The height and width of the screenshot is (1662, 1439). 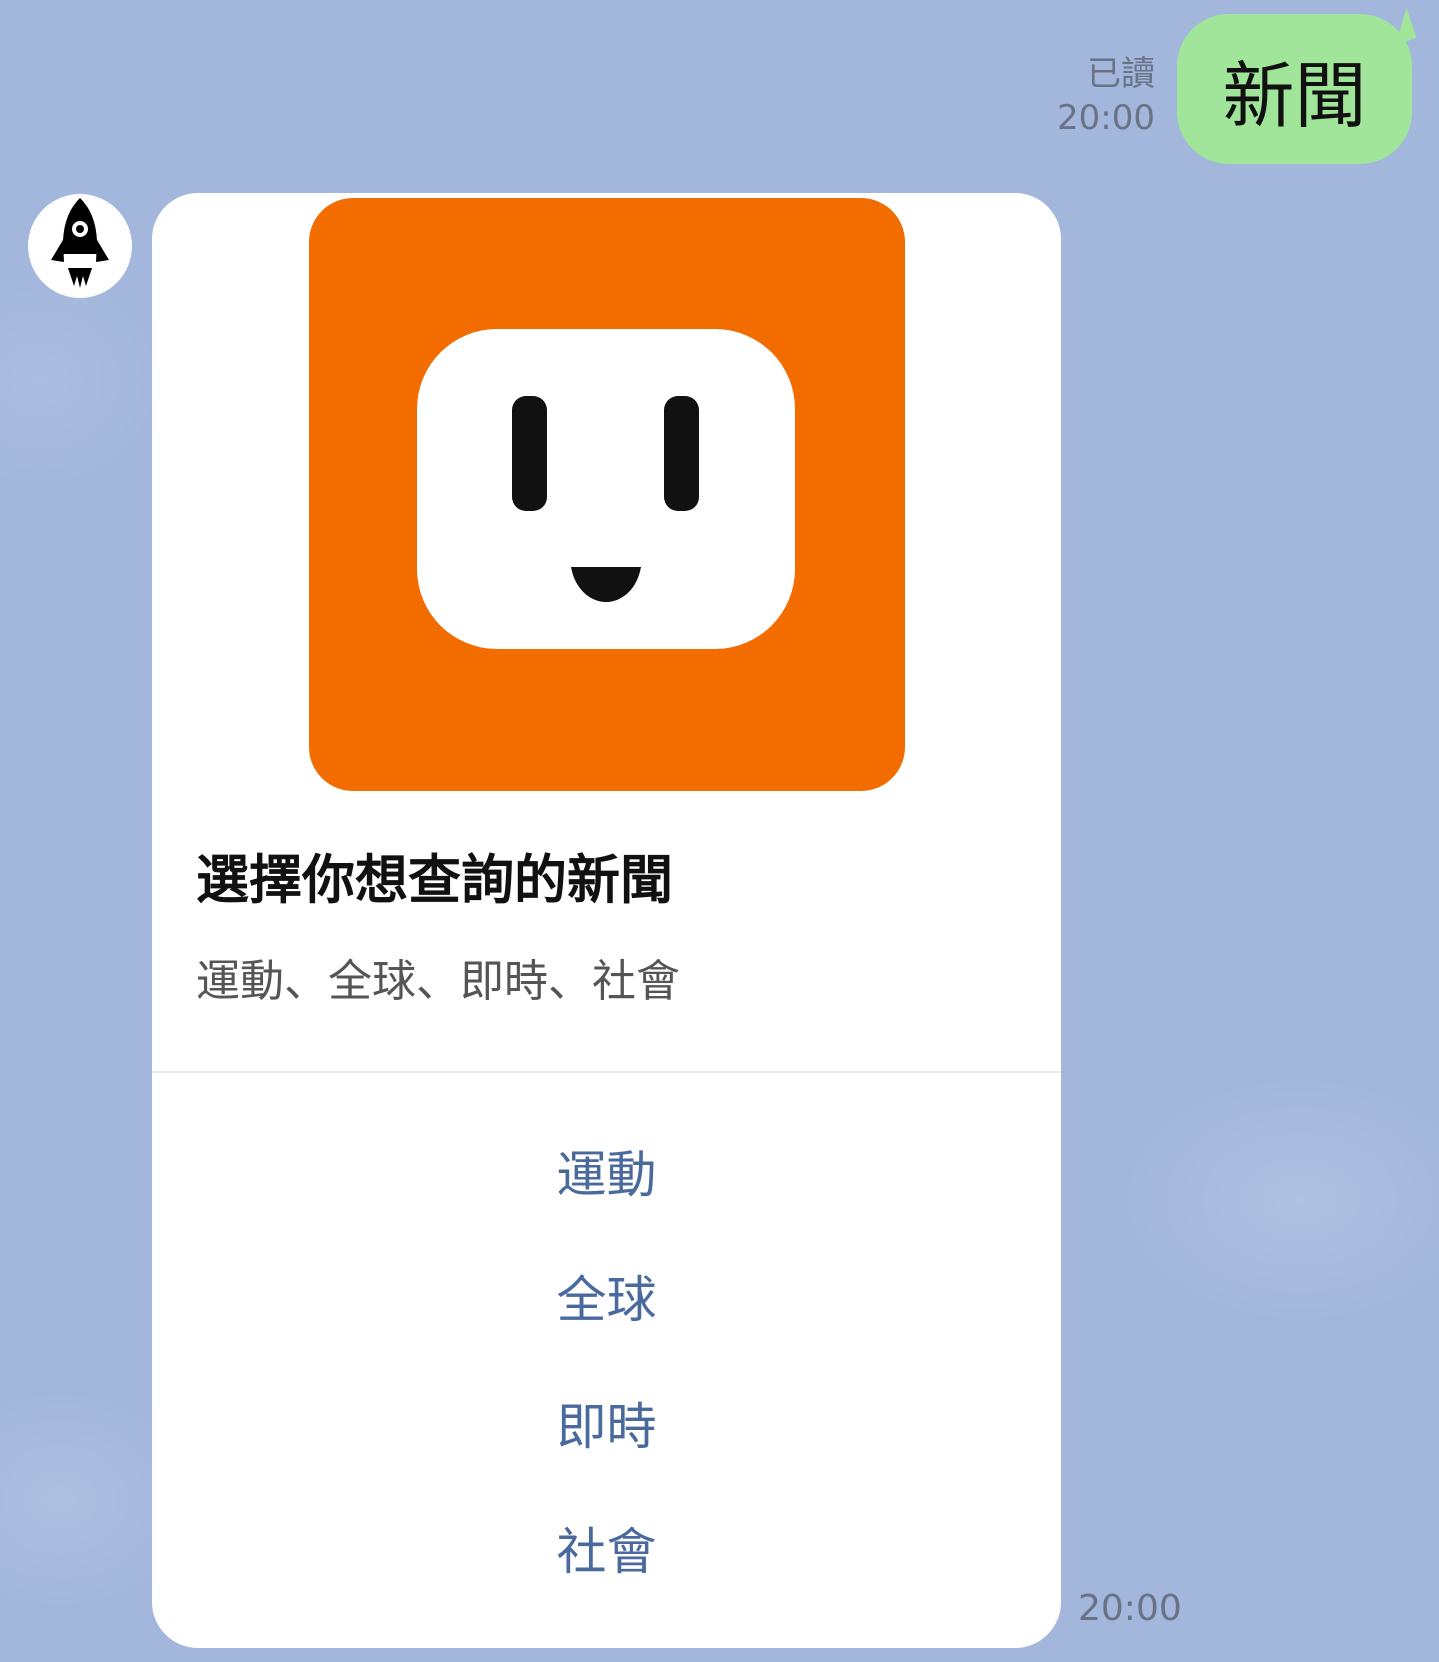 I want to click on option-society-button: 社會, so click(x=606, y=1548).